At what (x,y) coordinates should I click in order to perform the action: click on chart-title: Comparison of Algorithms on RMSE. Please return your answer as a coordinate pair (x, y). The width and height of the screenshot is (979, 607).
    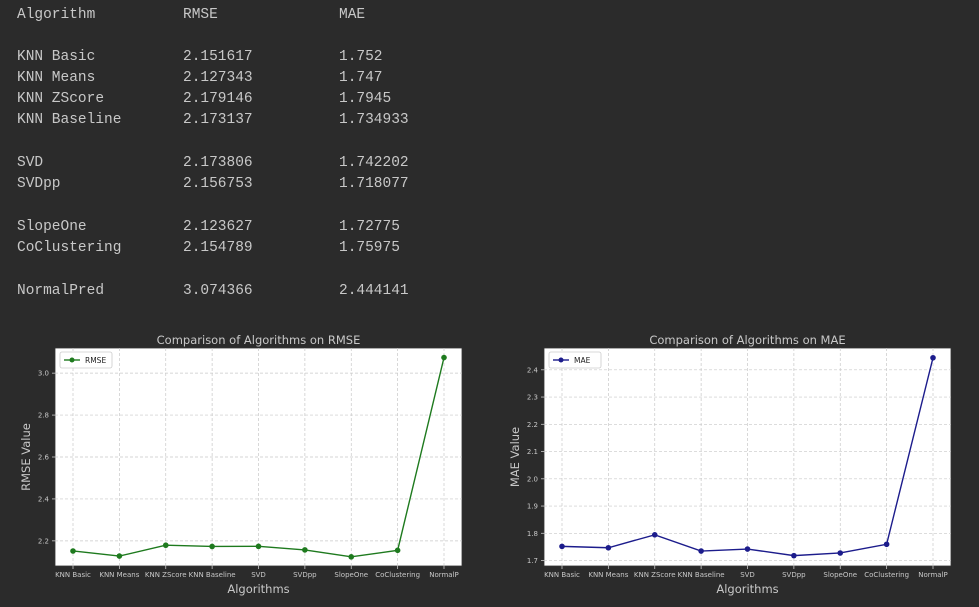
    Looking at the image, I should click on (259, 340).